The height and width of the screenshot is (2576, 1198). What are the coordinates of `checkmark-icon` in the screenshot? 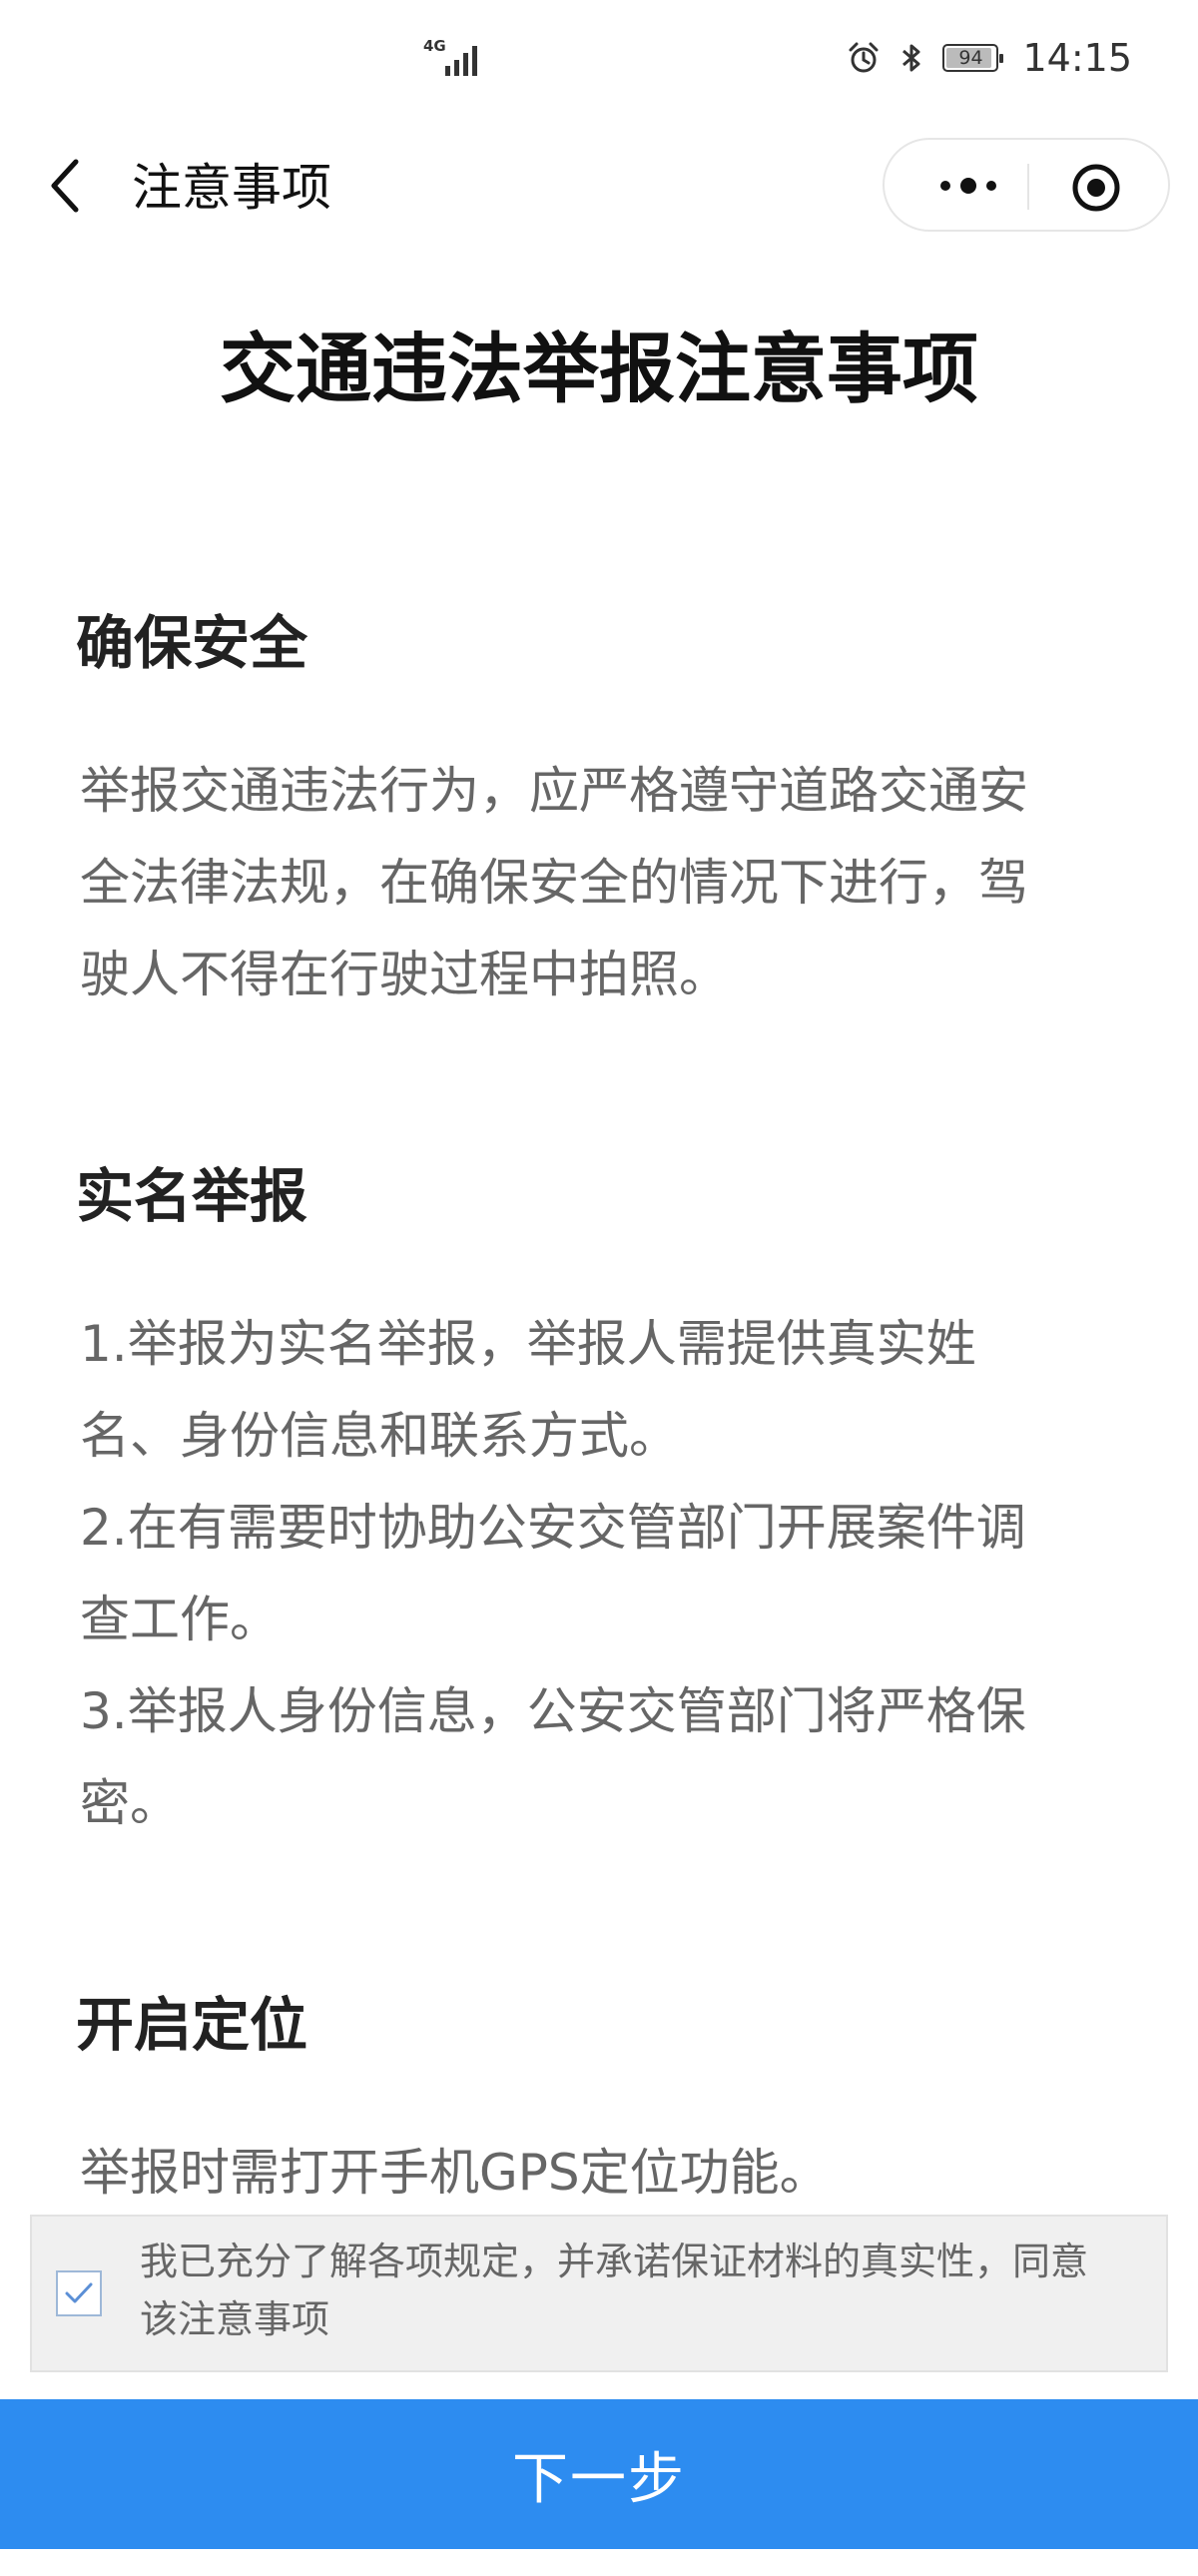 It's located at (79, 2292).